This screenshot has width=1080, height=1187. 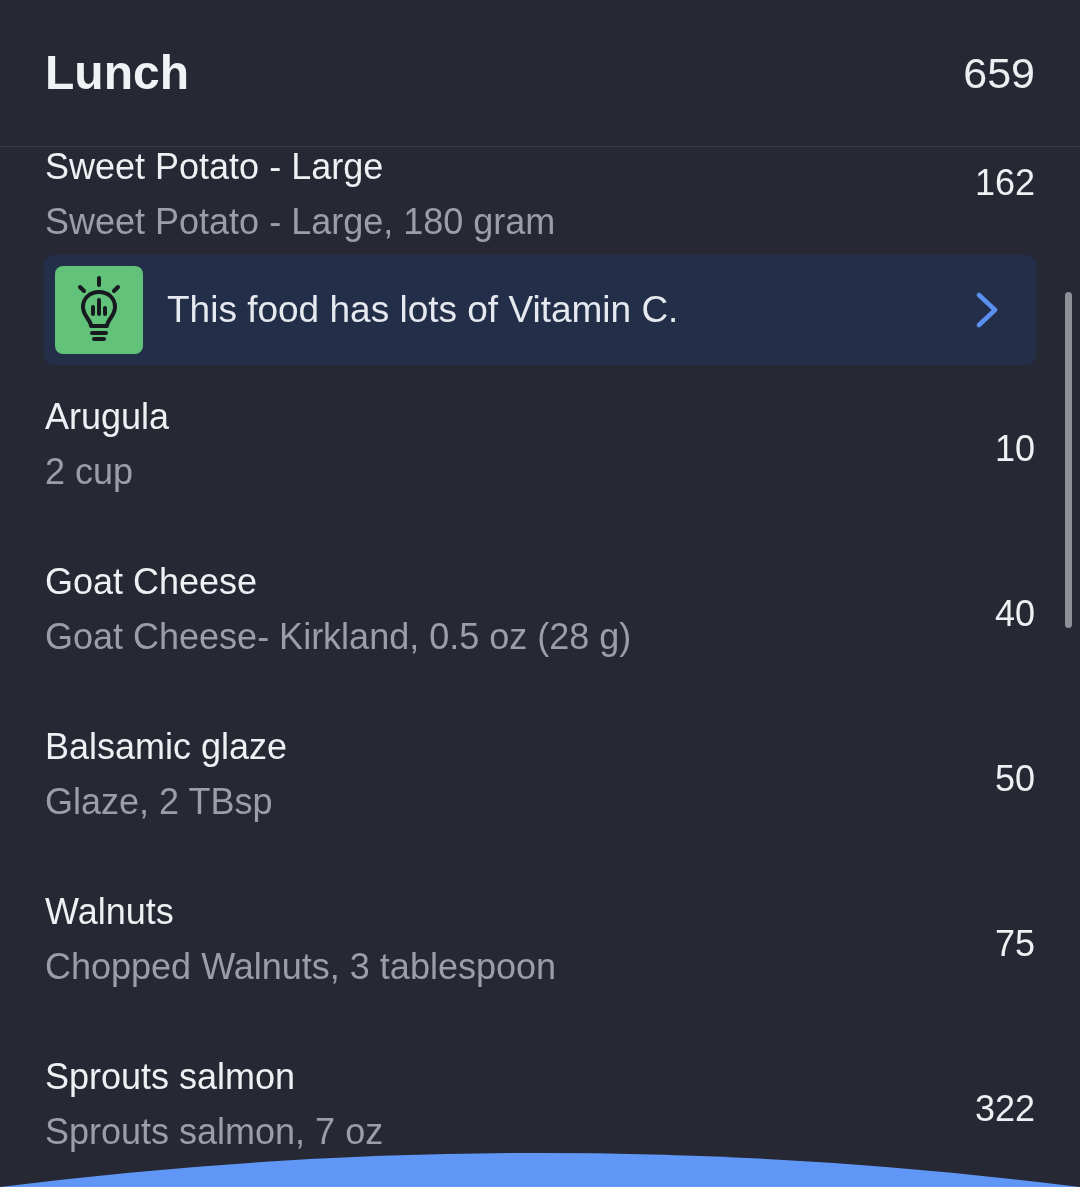 I want to click on food-calories: 10, so click(x=1014, y=447).